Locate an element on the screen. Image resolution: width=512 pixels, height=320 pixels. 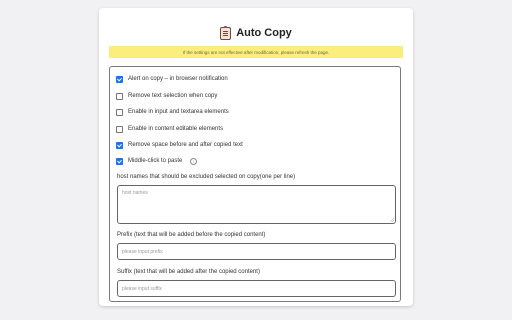
info-icon: i is located at coordinates (194, 161).